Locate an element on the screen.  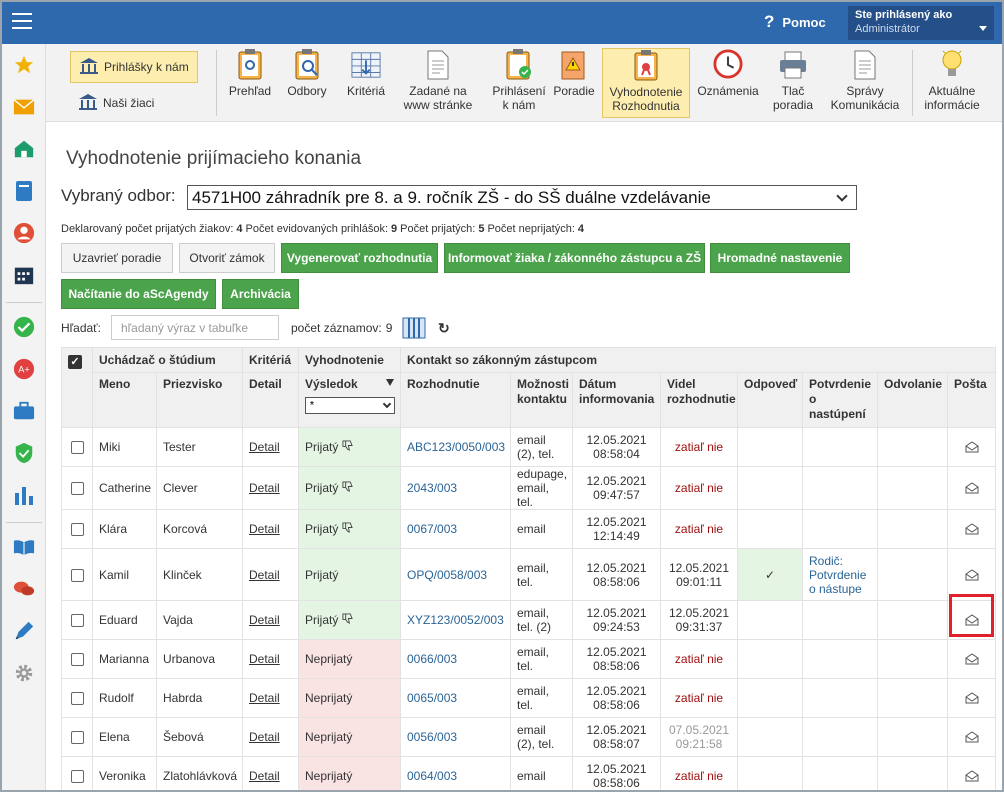
gear-icon is located at coordinates (24, 673).